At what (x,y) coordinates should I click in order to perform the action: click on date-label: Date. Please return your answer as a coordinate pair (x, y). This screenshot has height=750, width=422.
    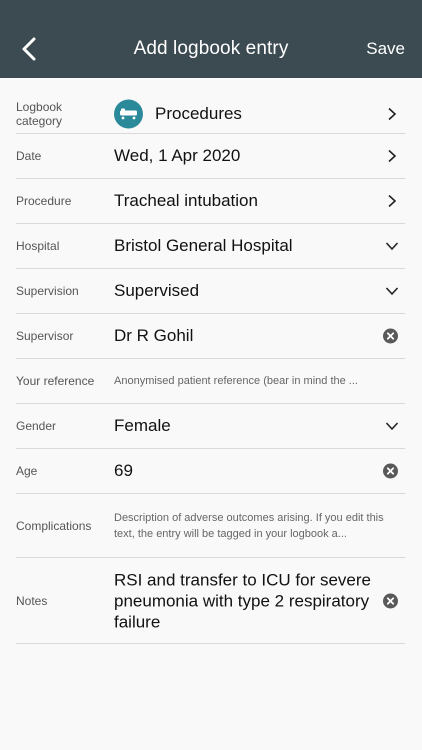
    Looking at the image, I should click on (29, 156).